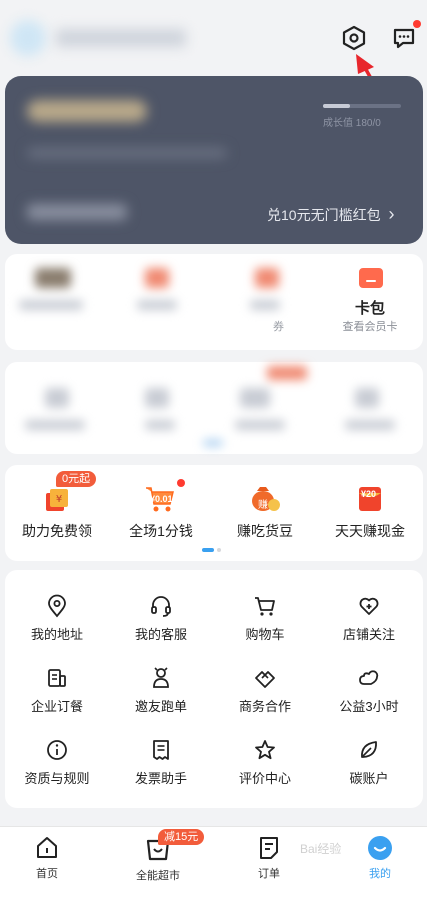  I want to click on red-envelope-yuan-icon: ¥, so click(57, 500).